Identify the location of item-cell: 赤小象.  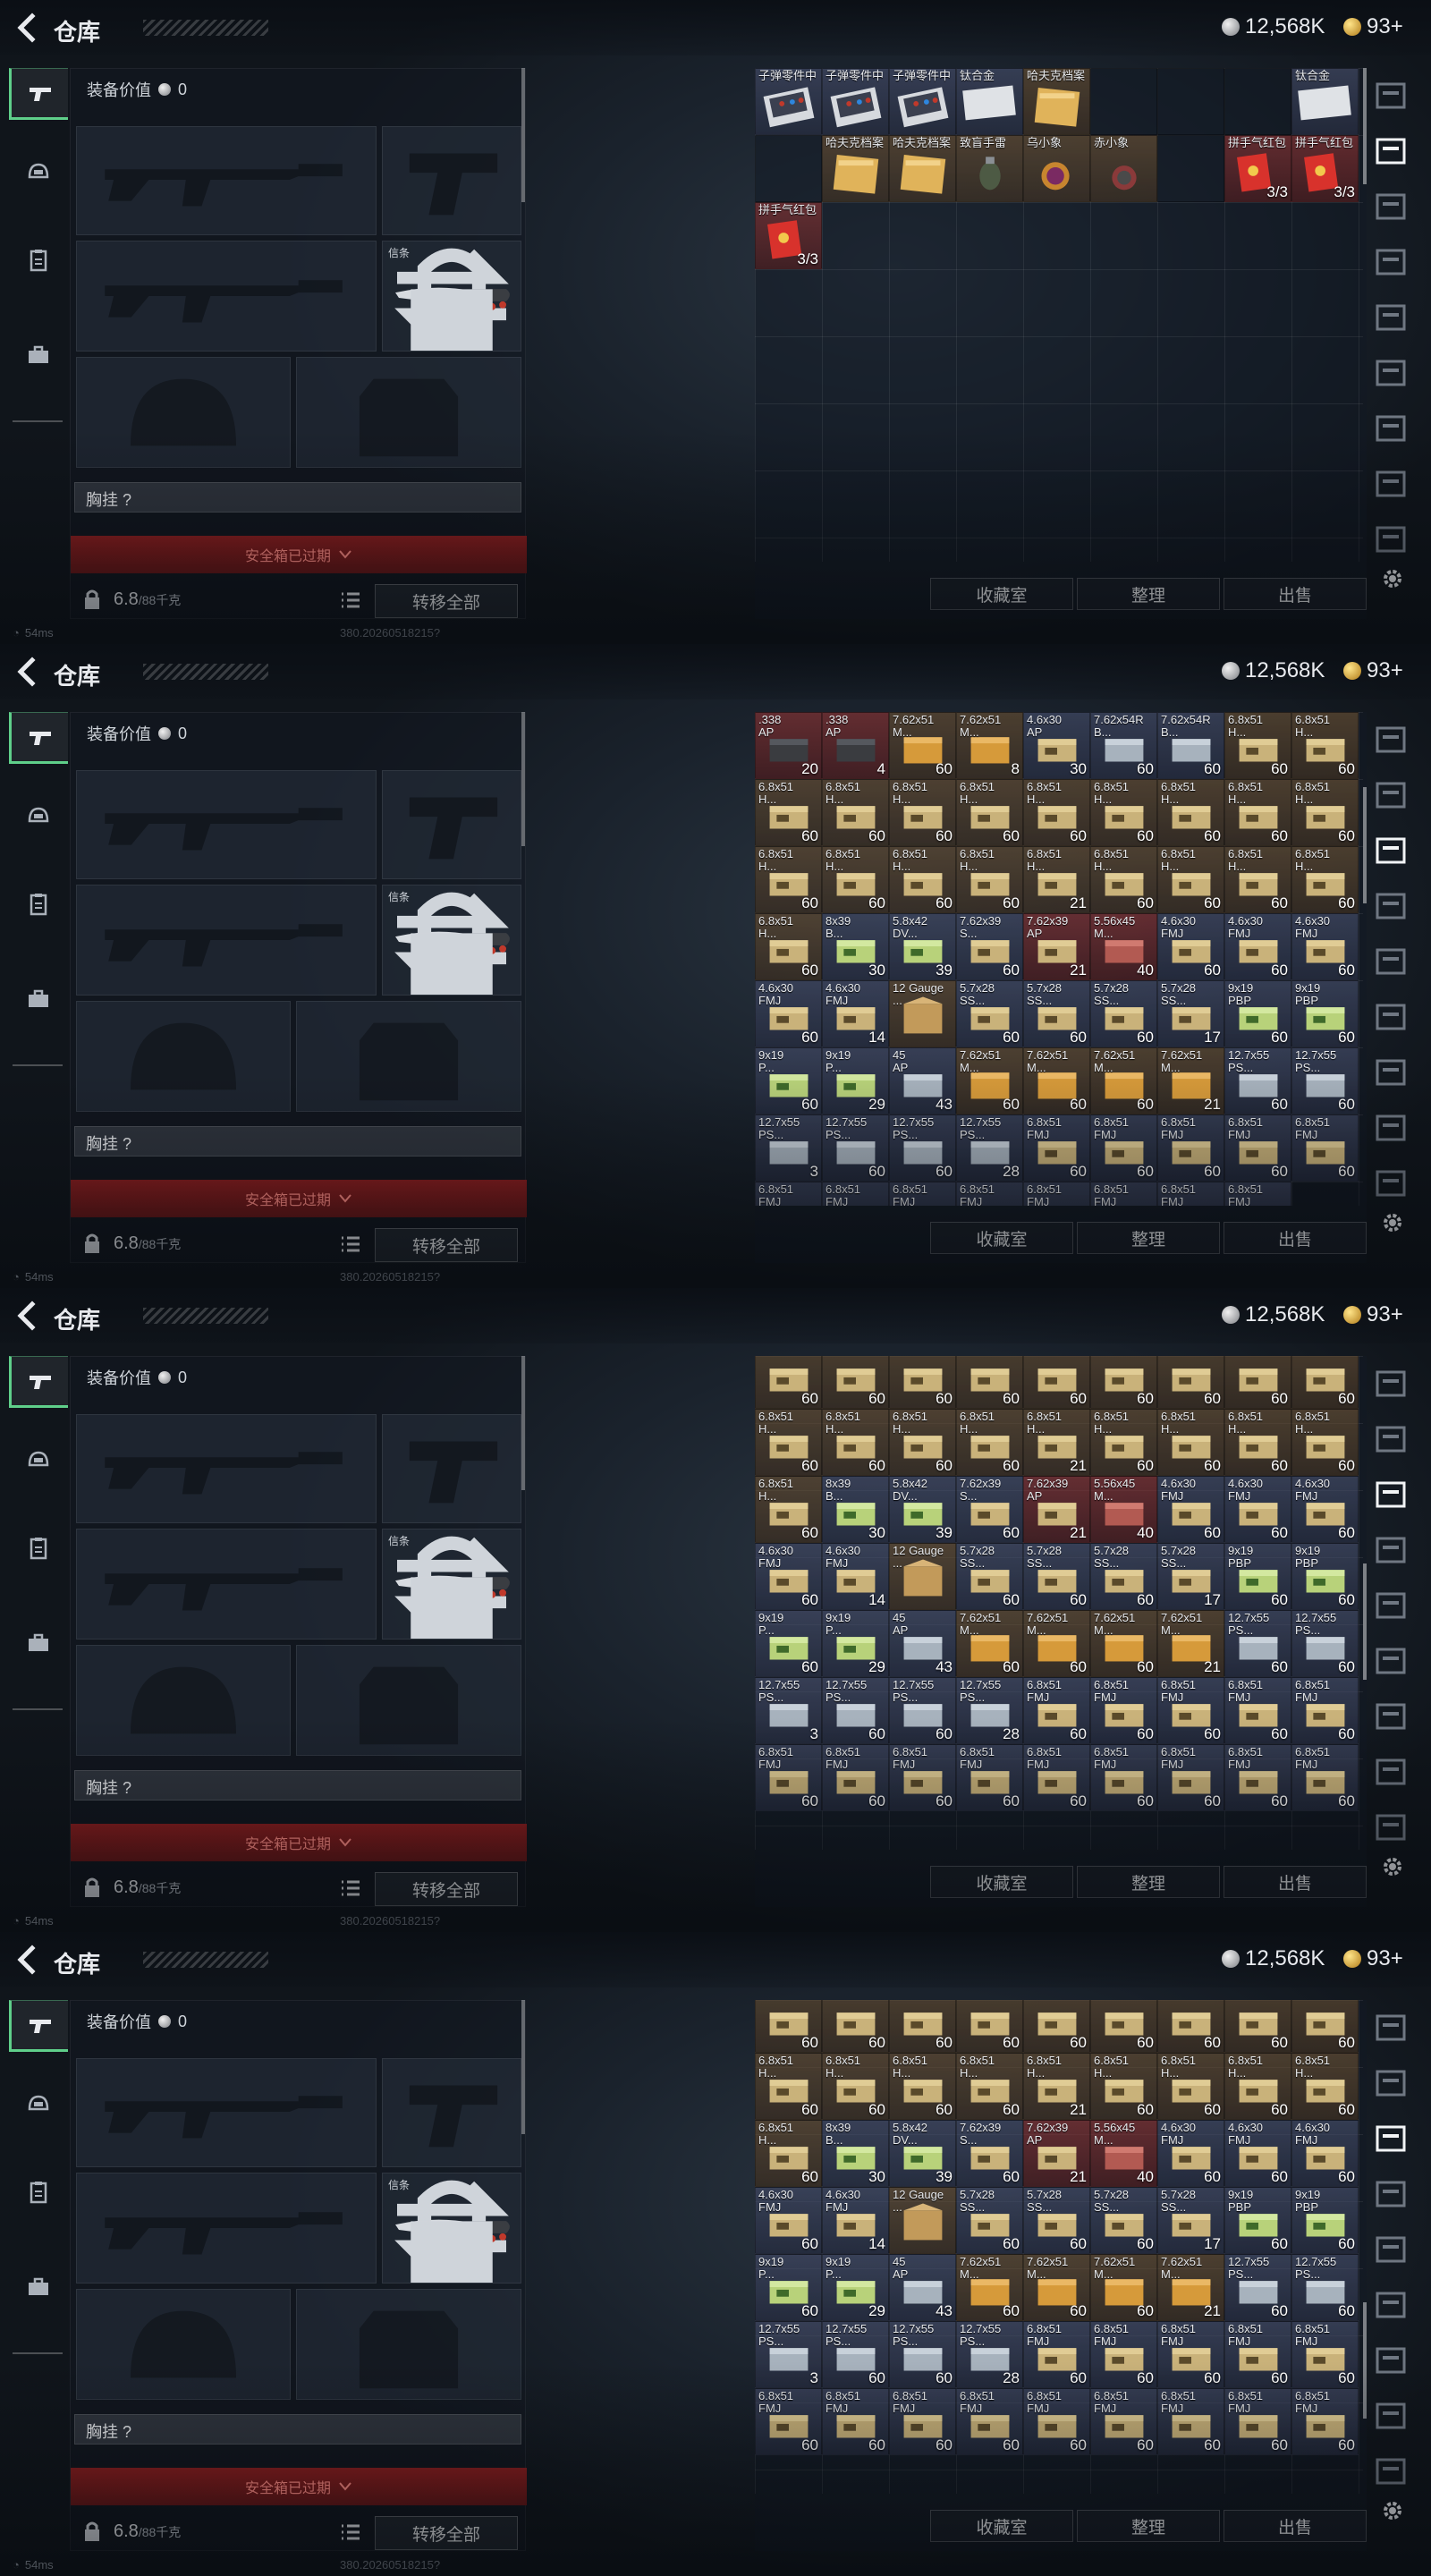
(1124, 168).